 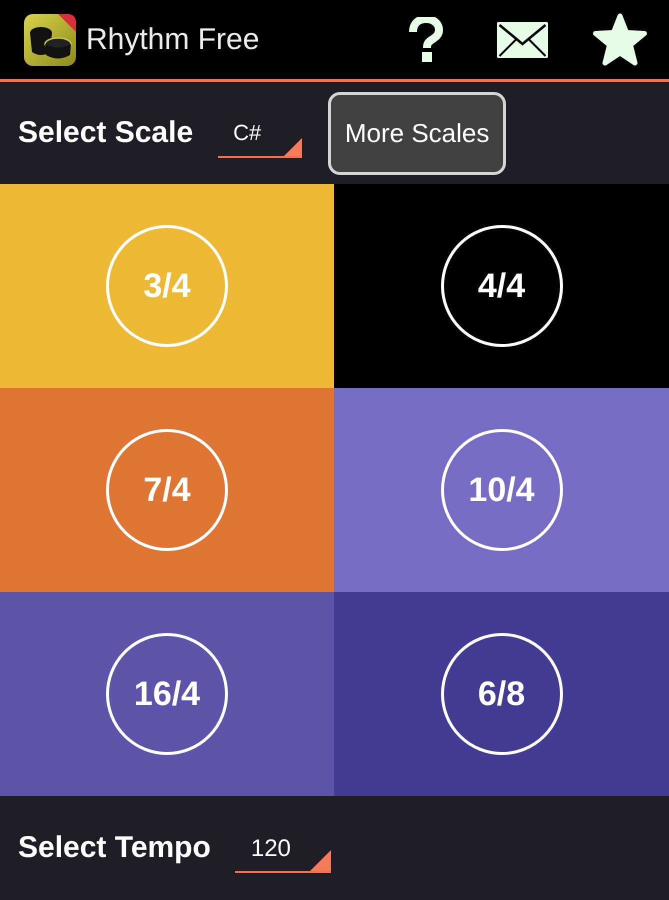 What do you see at coordinates (282, 854) in the screenshot?
I see `tempo-dropdown: 120` at bounding box center [282, 854].